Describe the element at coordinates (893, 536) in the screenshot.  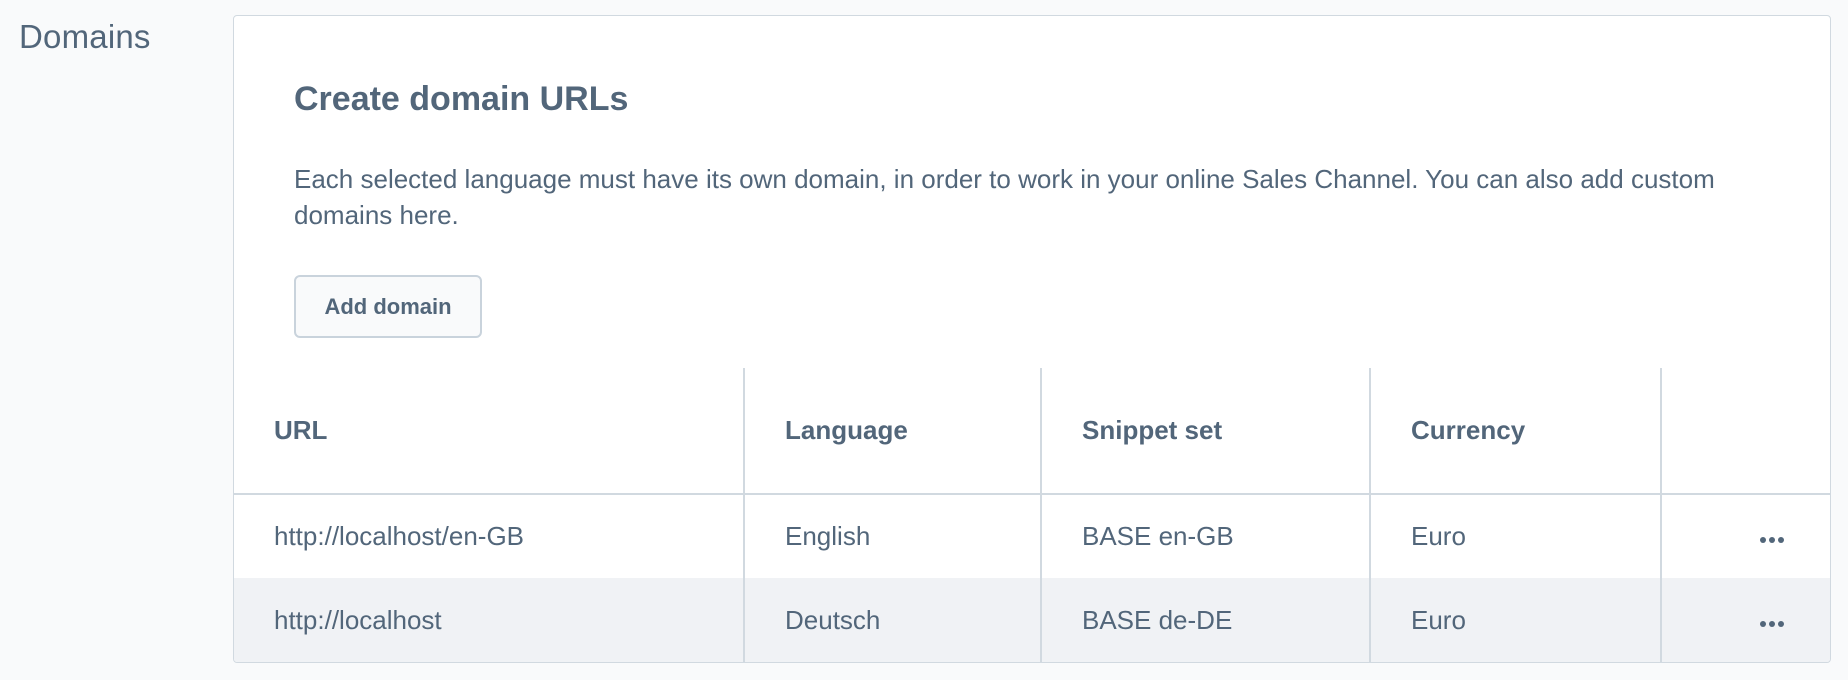
I see `cell-language: English` at that location.